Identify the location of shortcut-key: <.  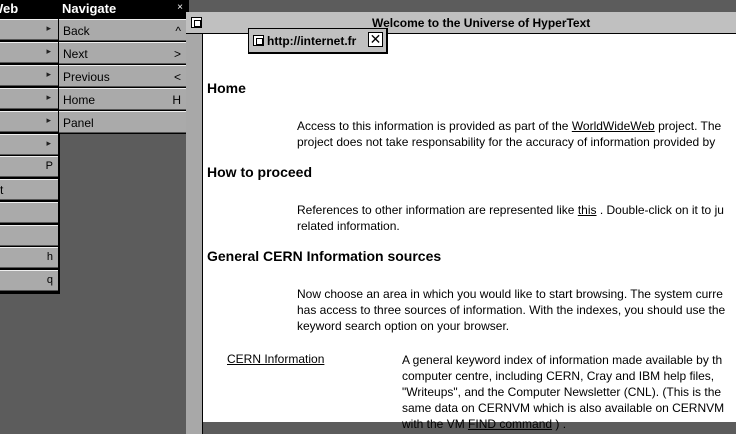
(177, 77).